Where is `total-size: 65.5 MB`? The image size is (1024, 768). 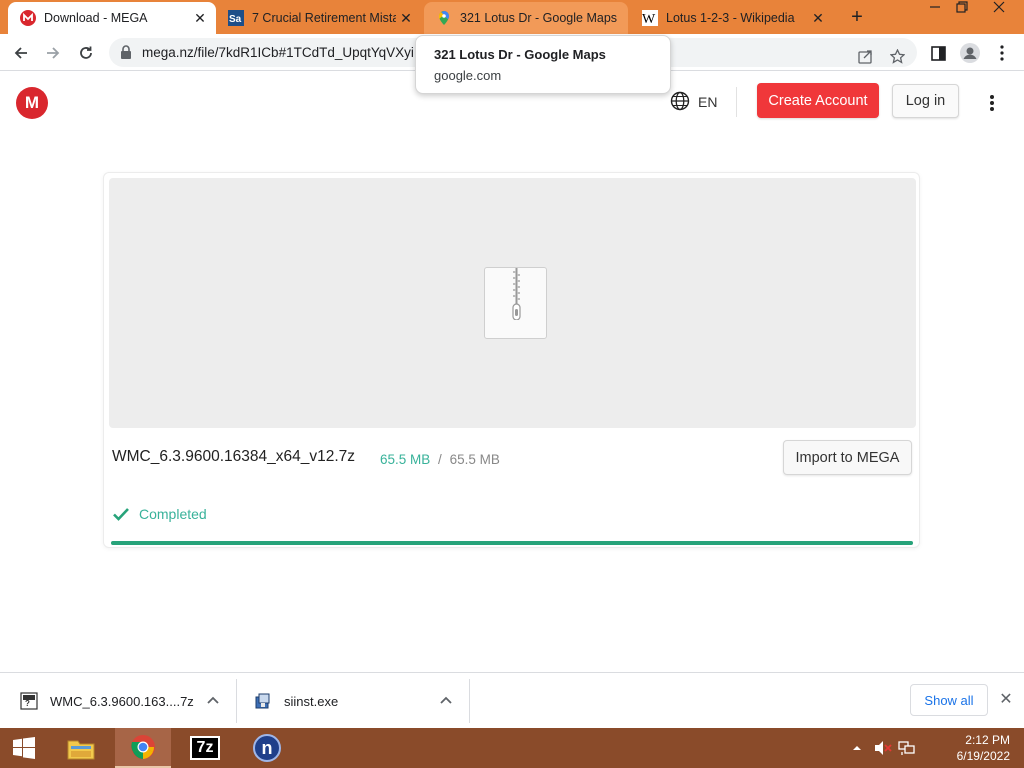
total-size: 65.5 MB is located at coordinates (474, 459).